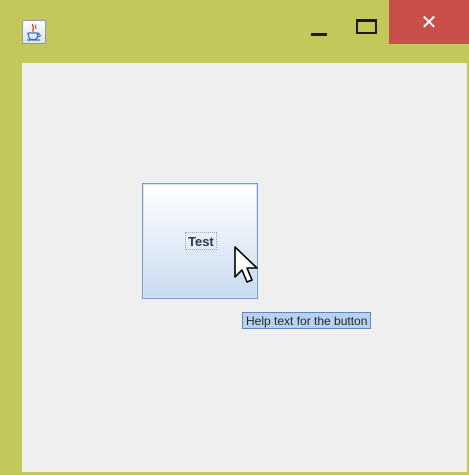 The image size is (469, 475). I want to click on close-icon: ✕, so click(429, 22).